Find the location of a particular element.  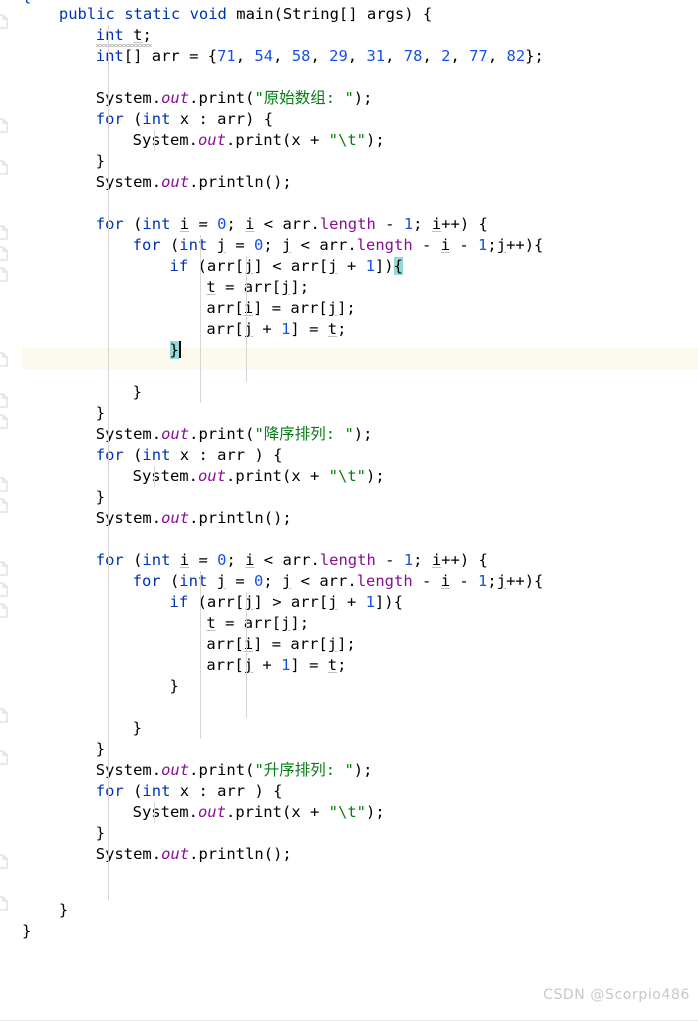

editor-gutter is located at coordinates (11, 510).